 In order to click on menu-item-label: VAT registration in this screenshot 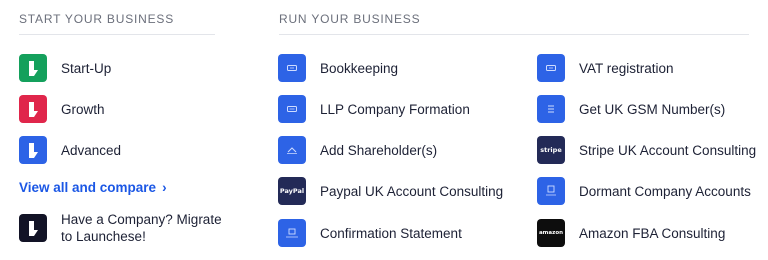, I will do `click(626, 68)`.